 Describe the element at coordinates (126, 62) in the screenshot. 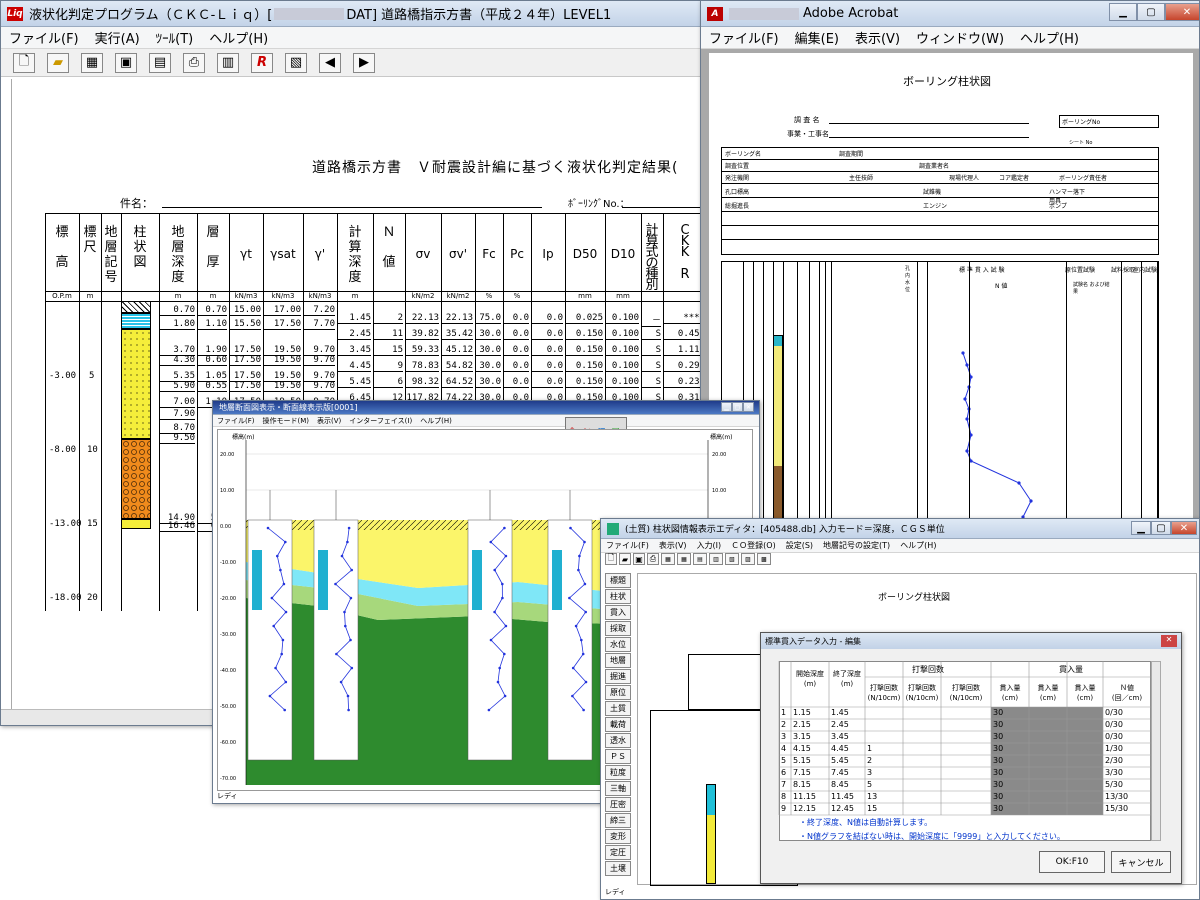

I see `save-icon: ▣` at that location.